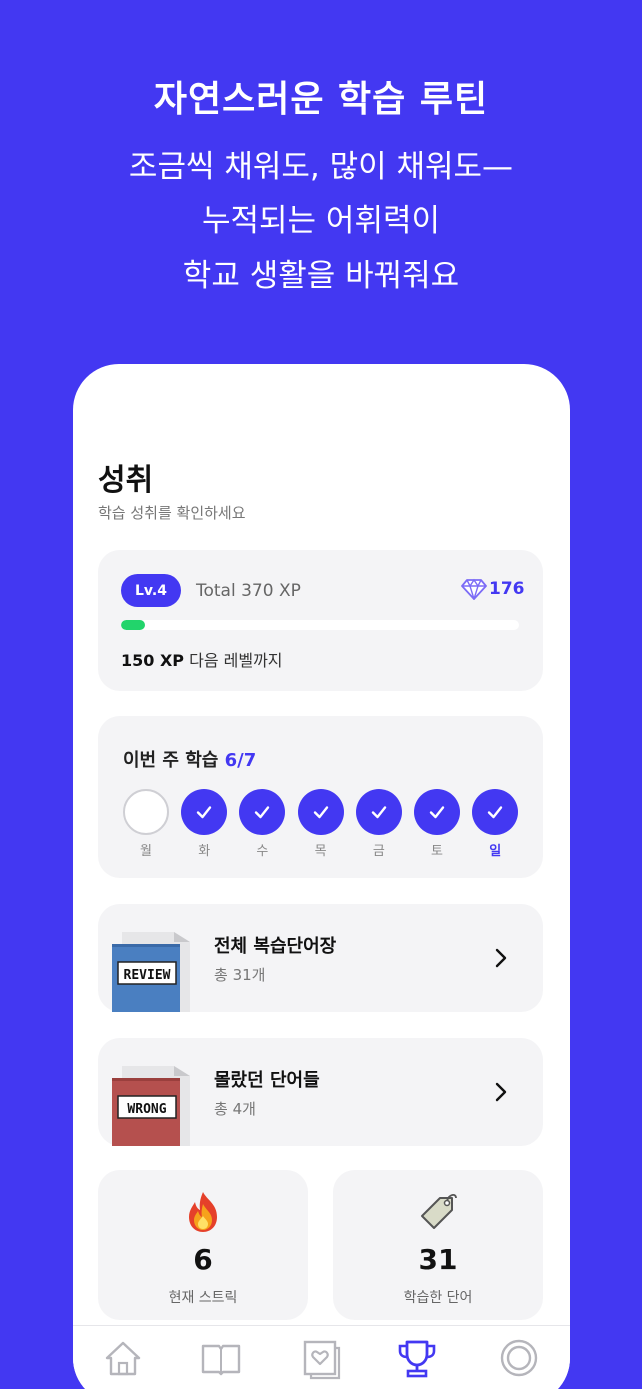 This screenshot has width=642, height=1389. What do you see at coordinates (267, 1080) in the screenshot?
I see `unknown-words-title: 몰랐던 단어들` at bounding box center [267, 1080].